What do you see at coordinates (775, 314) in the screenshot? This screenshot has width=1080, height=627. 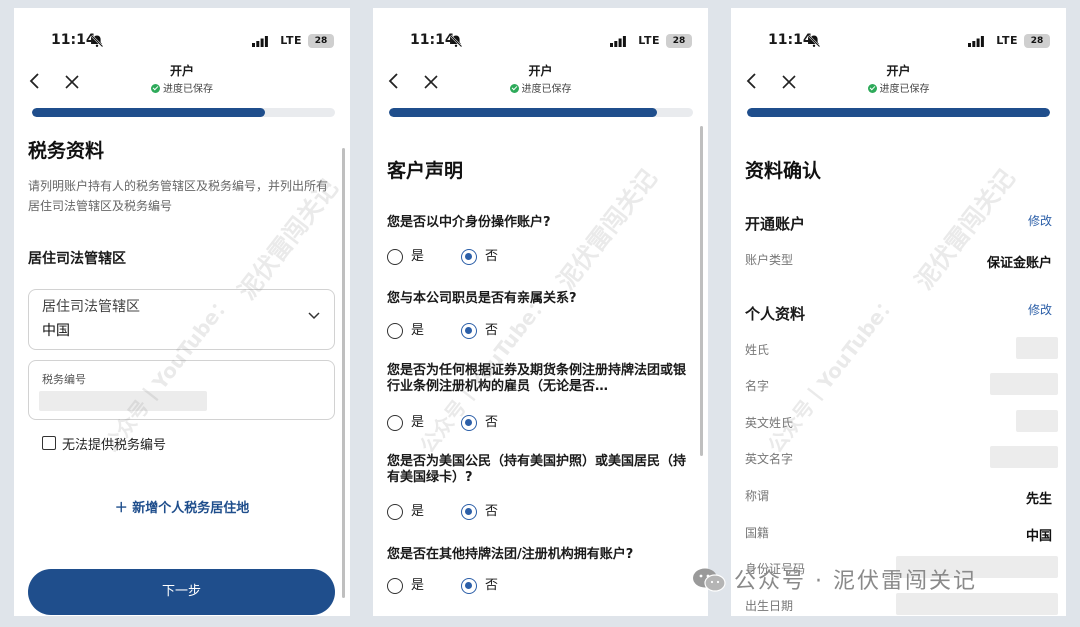 I see `section-personal-info: 个人资料` at bounding box center [775, 314].